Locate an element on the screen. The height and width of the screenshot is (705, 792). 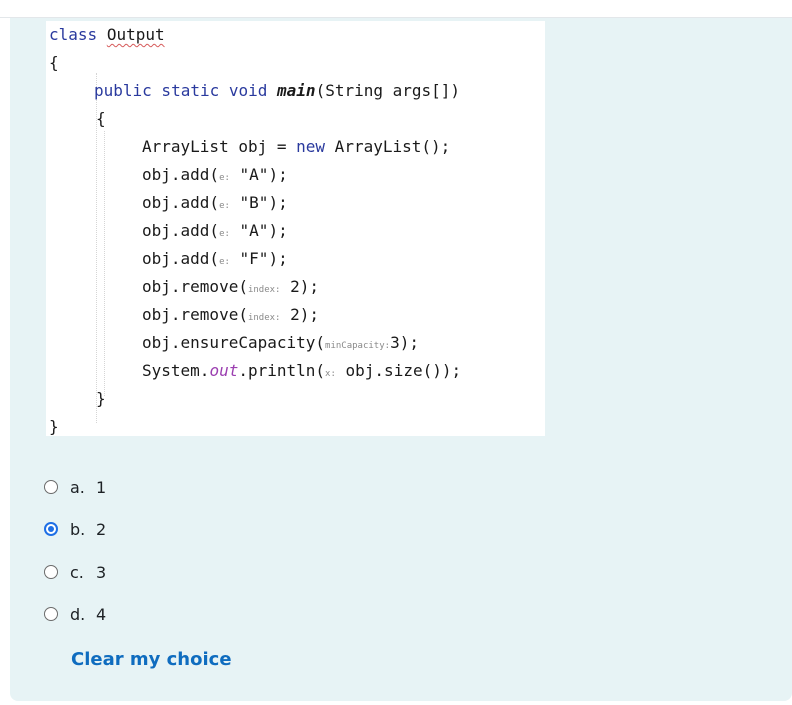
clear-my-choice-link: Clear my choice is located at coordinates (151, 659).